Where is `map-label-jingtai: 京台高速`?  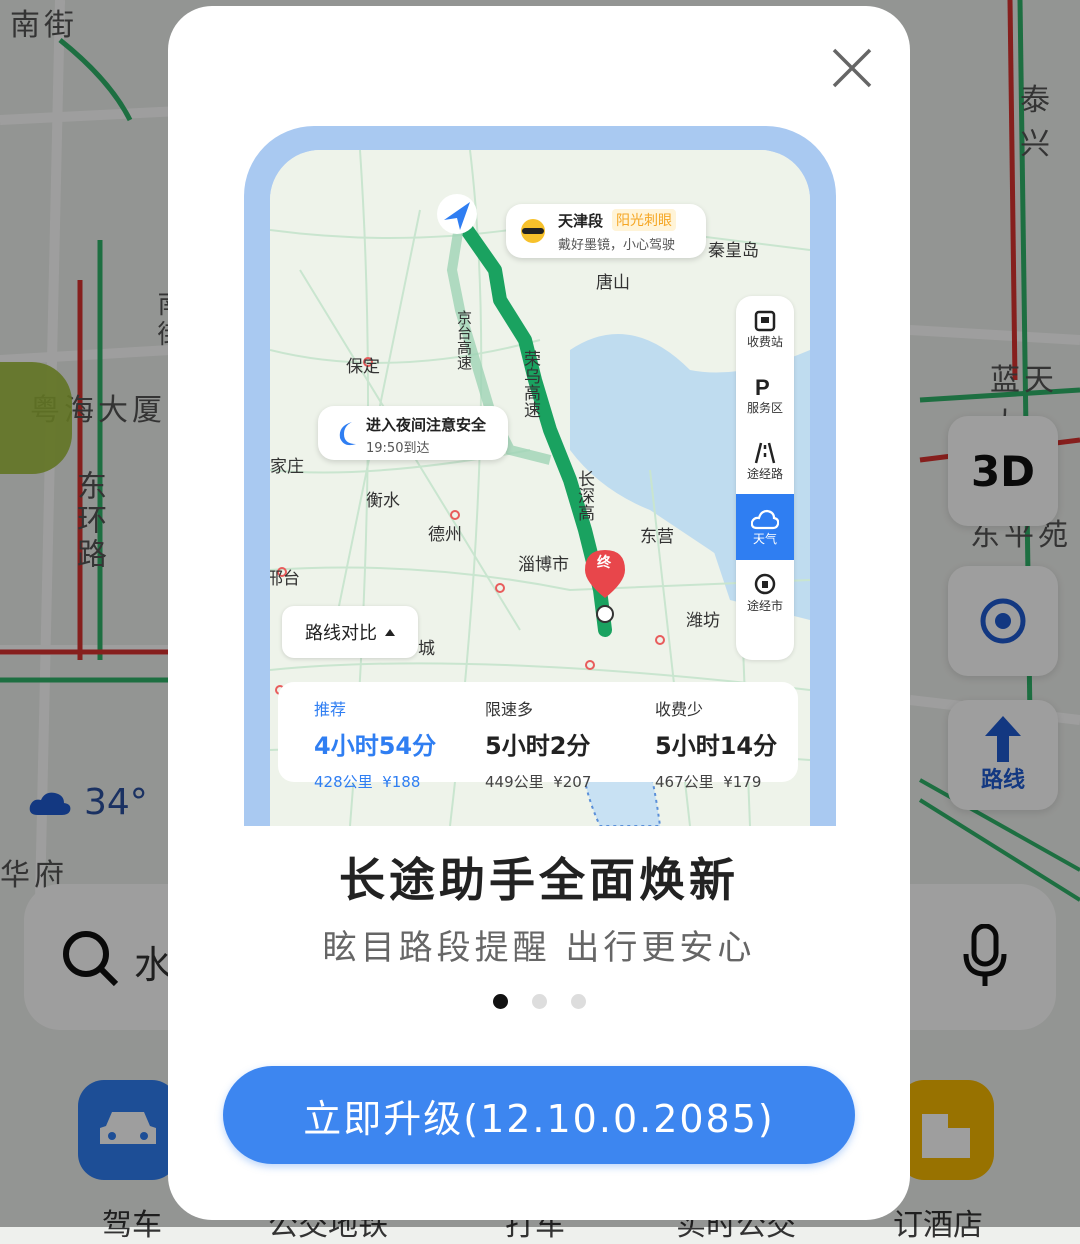 map-label-jingtai: 京台高速 is located at coordinates (464, 340).